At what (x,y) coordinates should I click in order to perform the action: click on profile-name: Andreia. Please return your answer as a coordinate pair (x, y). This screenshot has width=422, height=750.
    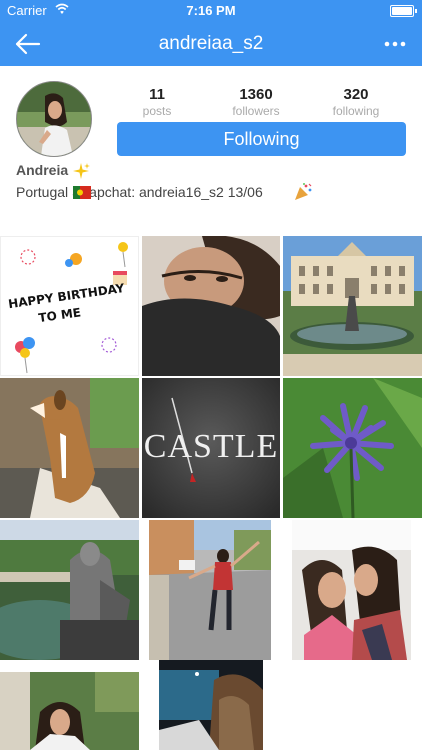
    Looking at the image, I should click on (42, 170).